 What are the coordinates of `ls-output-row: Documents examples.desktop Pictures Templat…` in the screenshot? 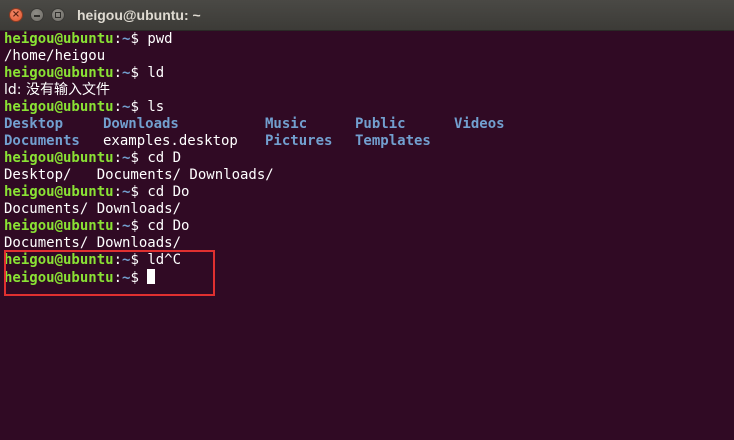 It's located at (367, 141).